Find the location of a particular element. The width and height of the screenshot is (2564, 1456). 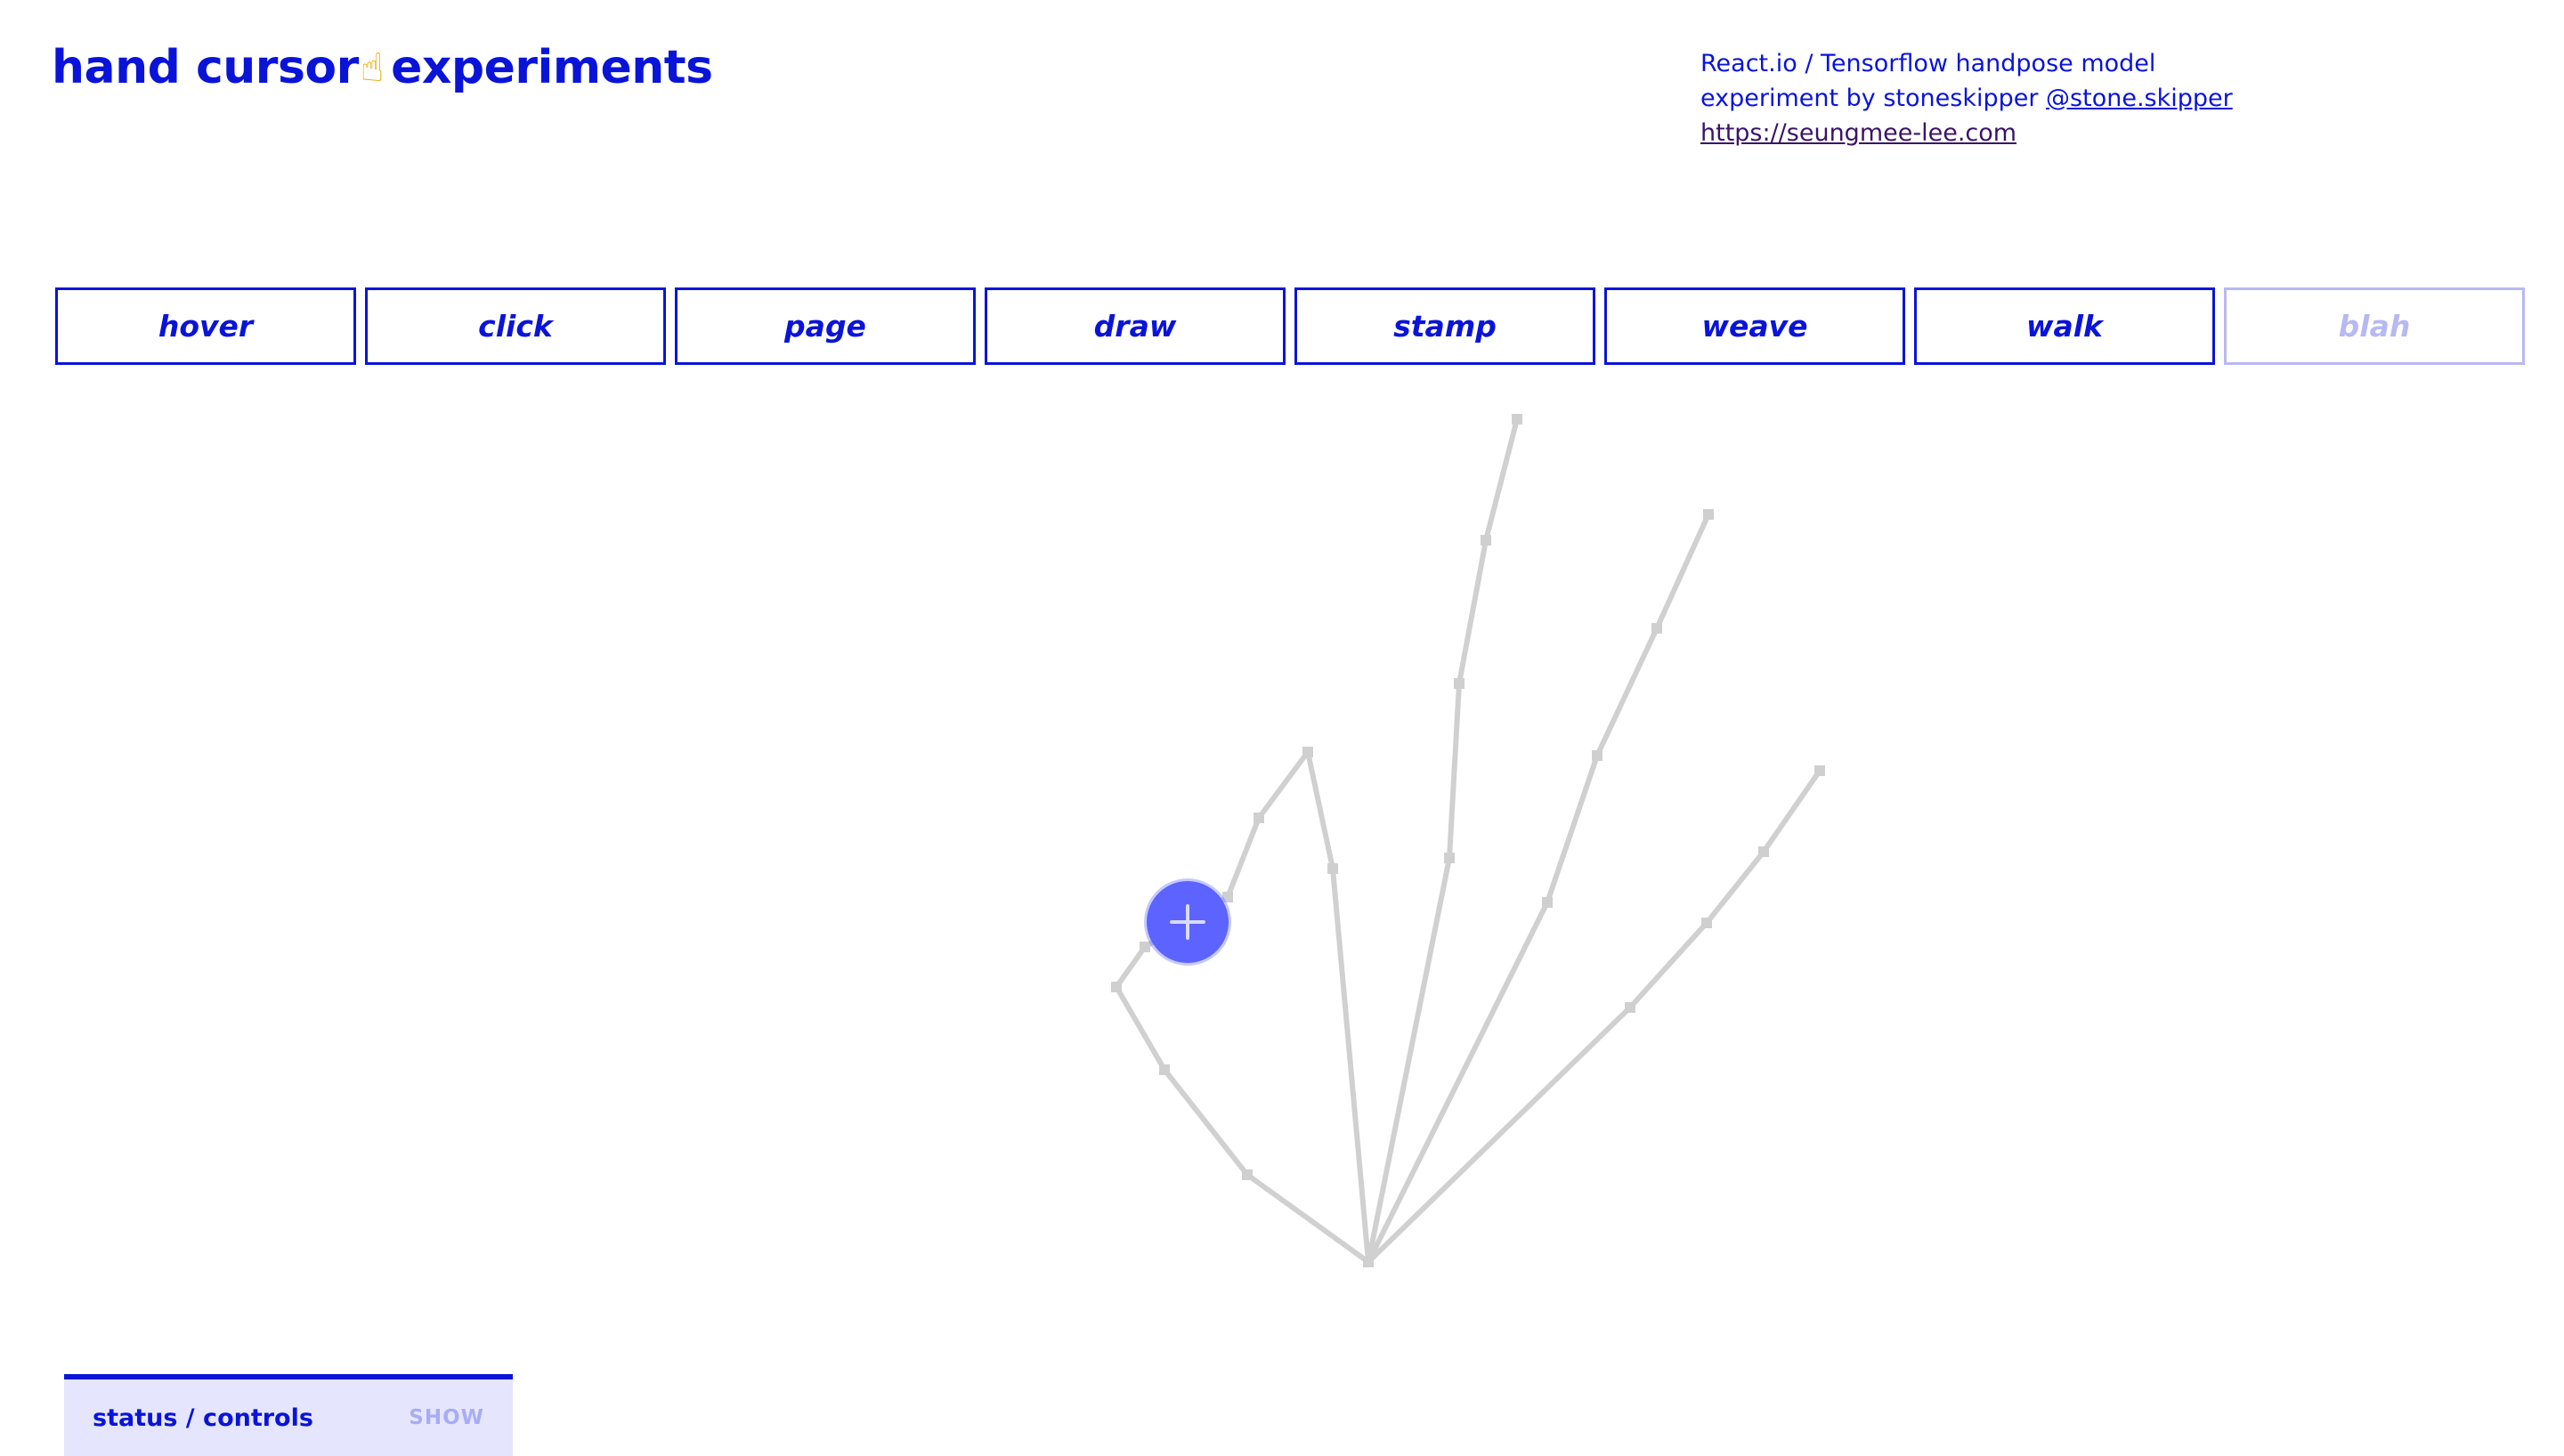

pinky-finger-bone is located at coordinates (1594, 1017).